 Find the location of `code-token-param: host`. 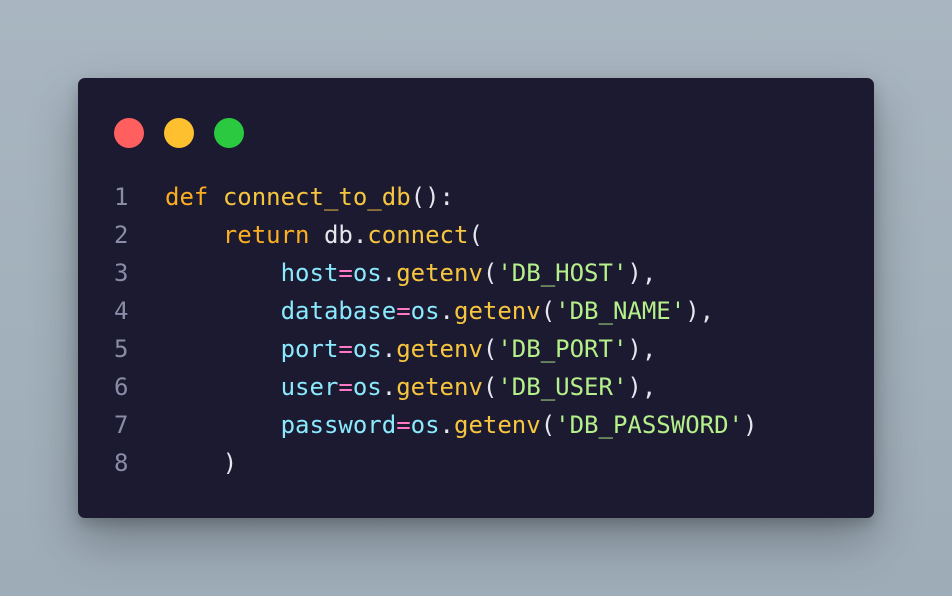

code-token-param: host is located at coordinates (309, 273).